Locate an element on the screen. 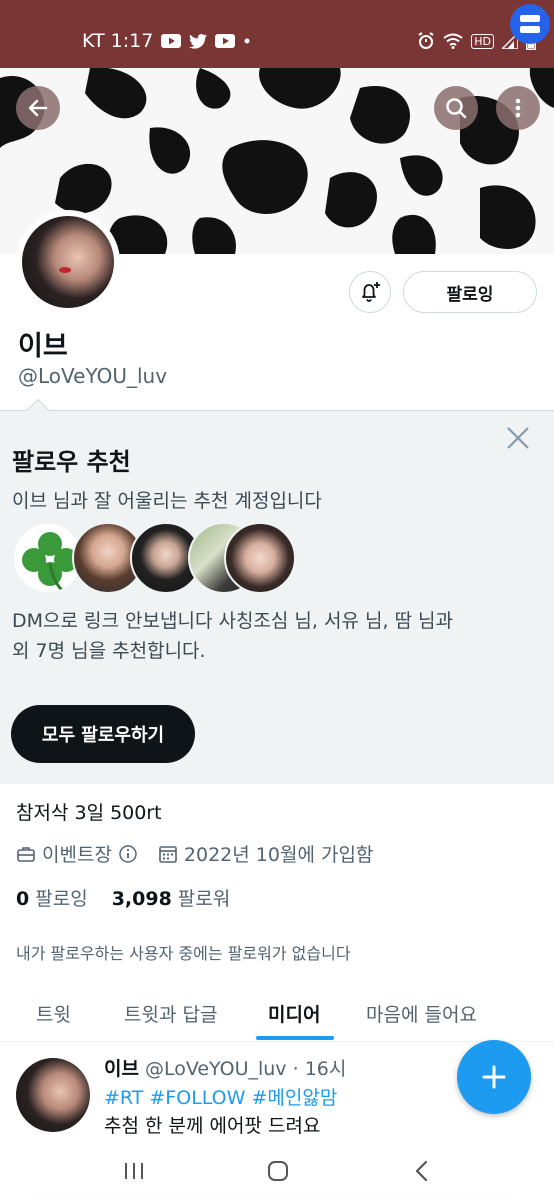 The width and height of the screenshot is (554, 1200). tab-likes: 마음에 들어요 is located at coordinates (421, 1013).